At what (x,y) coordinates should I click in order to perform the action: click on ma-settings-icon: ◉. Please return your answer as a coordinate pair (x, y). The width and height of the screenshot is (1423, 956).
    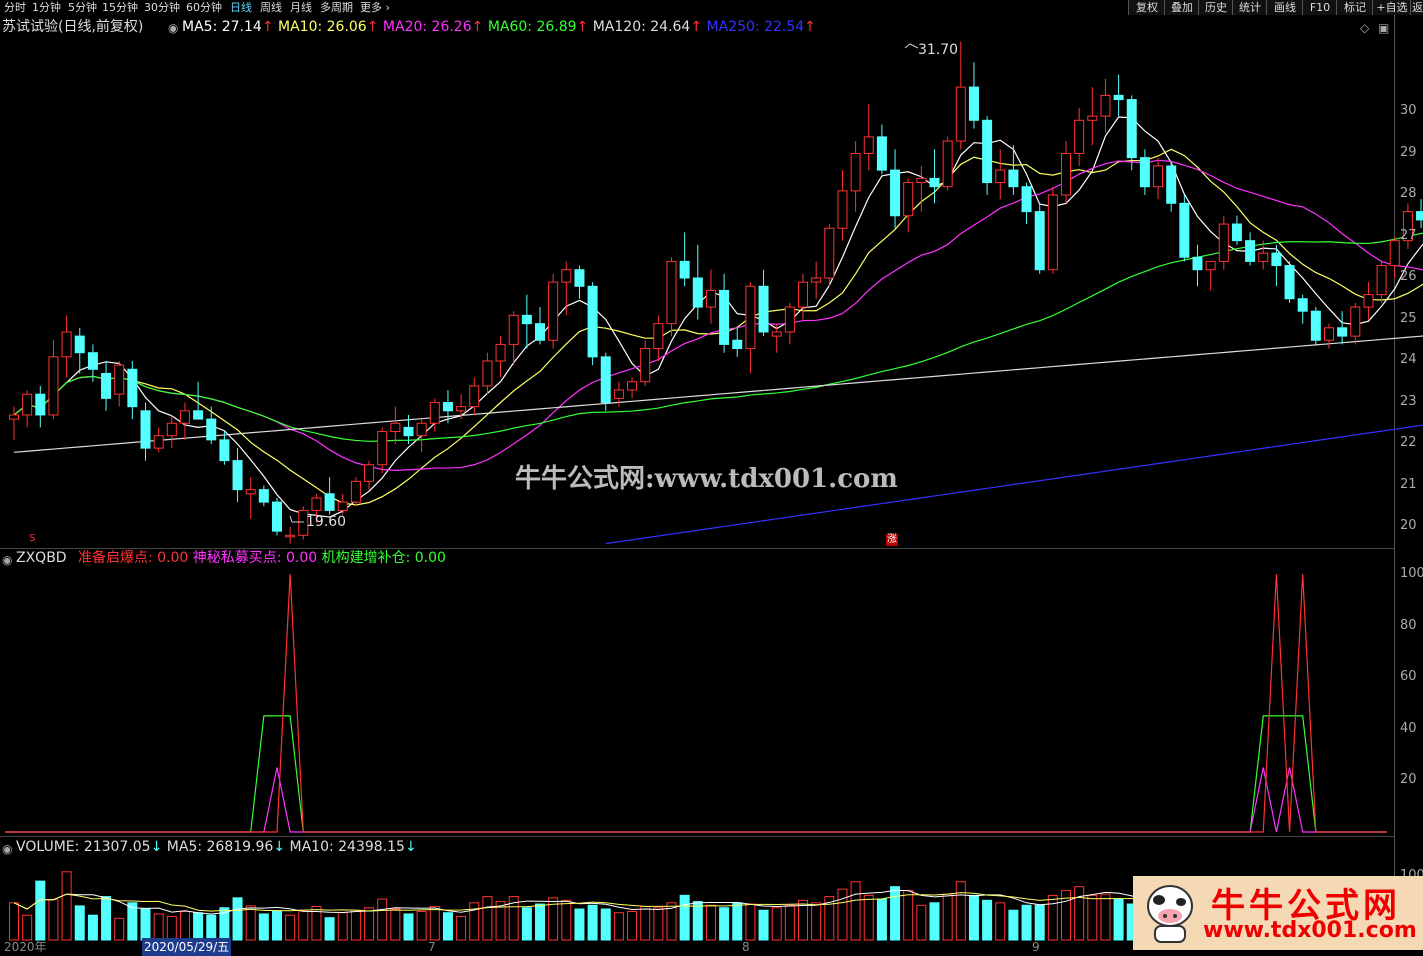
    Looking at the image, I should click on (173, 28).